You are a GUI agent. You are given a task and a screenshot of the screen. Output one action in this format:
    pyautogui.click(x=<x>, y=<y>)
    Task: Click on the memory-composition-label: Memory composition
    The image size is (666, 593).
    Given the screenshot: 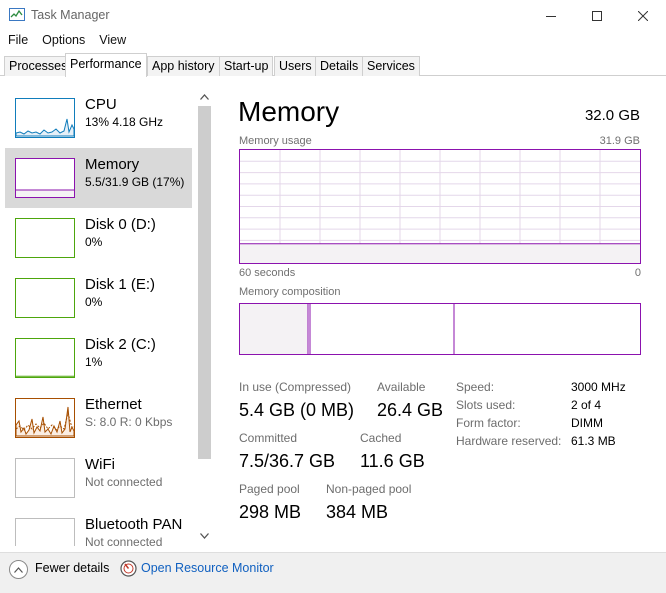 What is the action you would take?
    pyautogui.click(x=290, y=292)
    